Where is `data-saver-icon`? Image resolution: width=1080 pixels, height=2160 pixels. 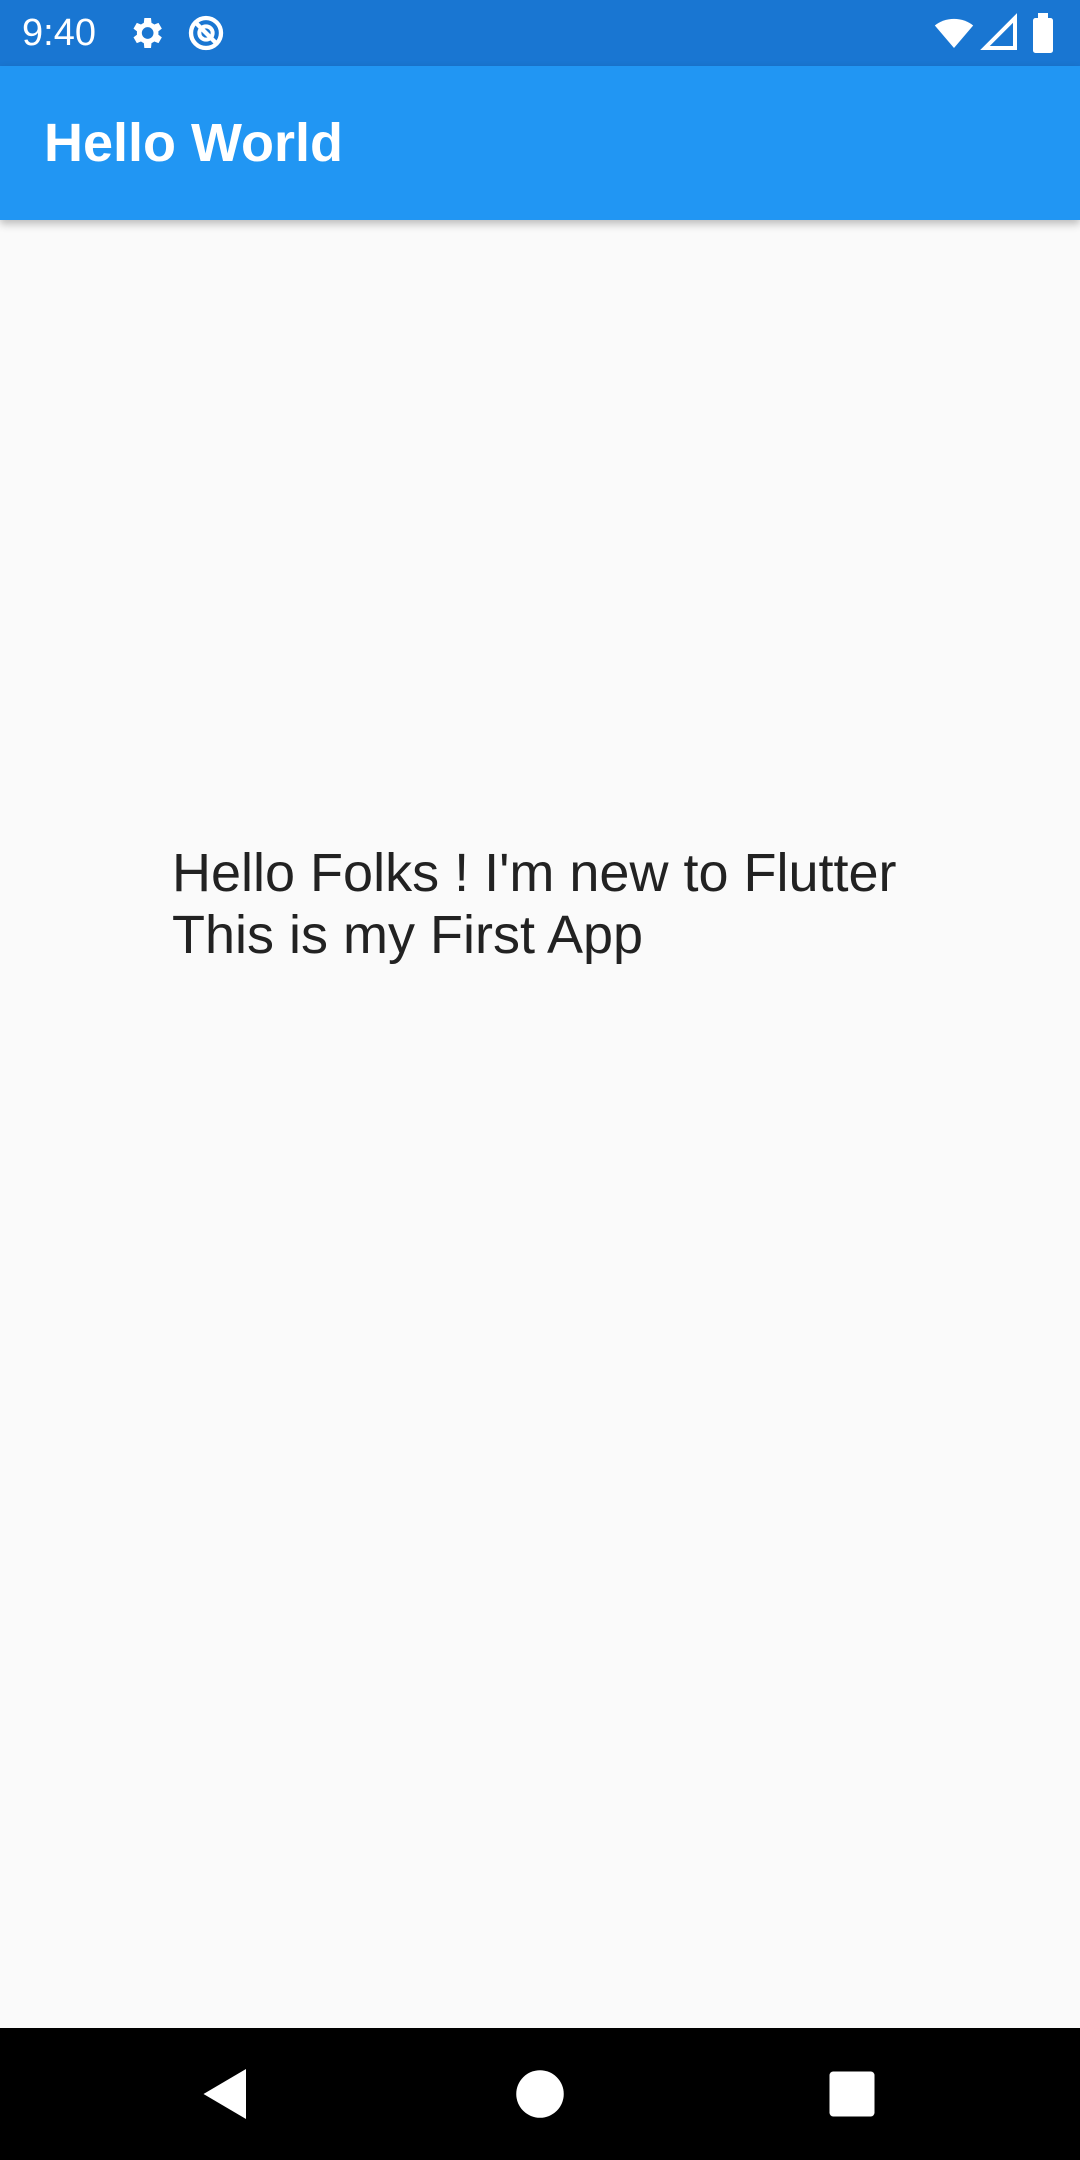
data-saver-icon is located at coordinates (206, 33).